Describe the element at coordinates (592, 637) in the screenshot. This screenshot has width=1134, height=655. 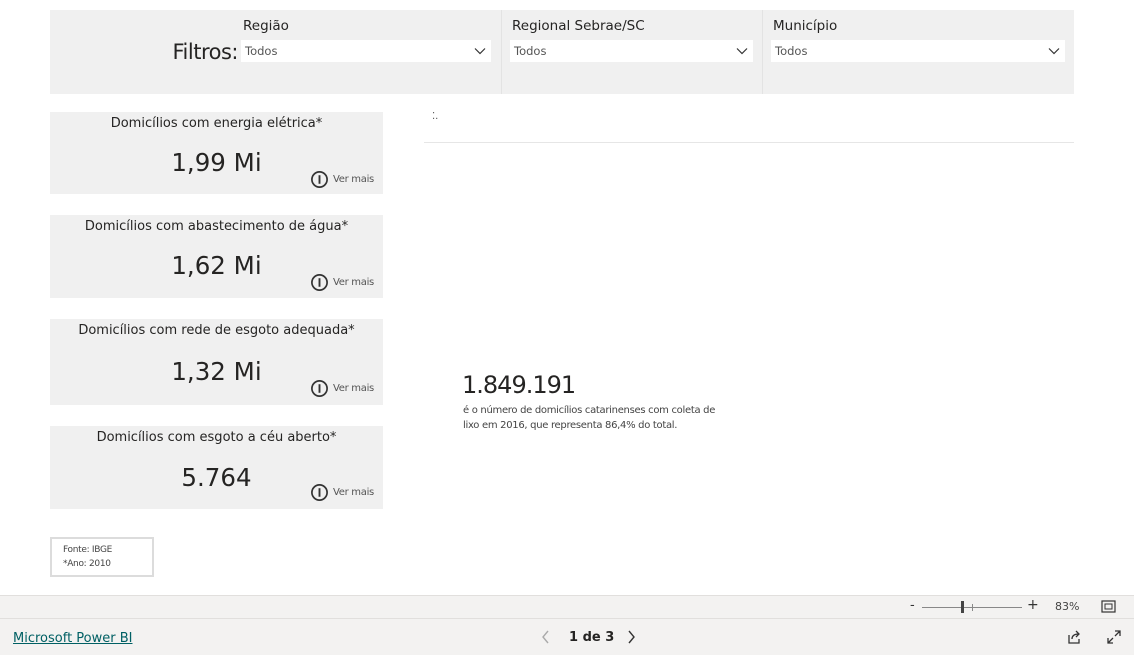
I see `page-indicator: 1 de 3` at that location.